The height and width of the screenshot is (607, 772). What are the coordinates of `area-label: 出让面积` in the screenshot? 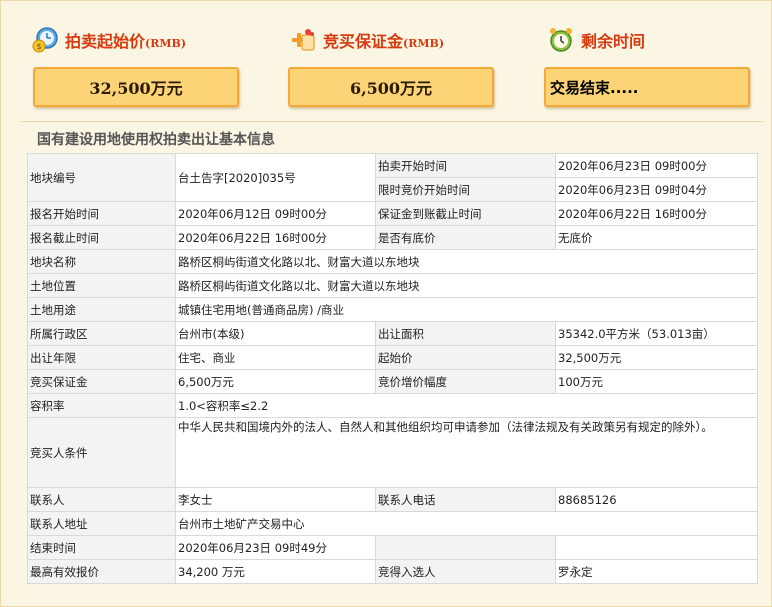 It's located at (465, 333).